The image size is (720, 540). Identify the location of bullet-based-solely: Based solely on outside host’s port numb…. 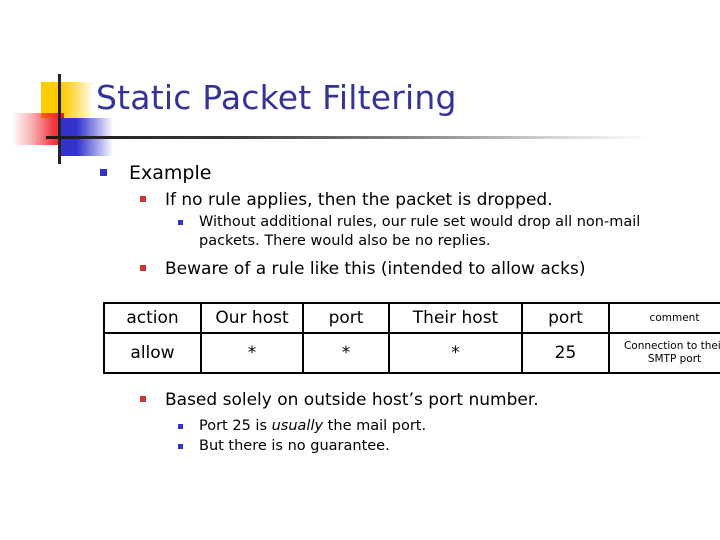
(430, 400).